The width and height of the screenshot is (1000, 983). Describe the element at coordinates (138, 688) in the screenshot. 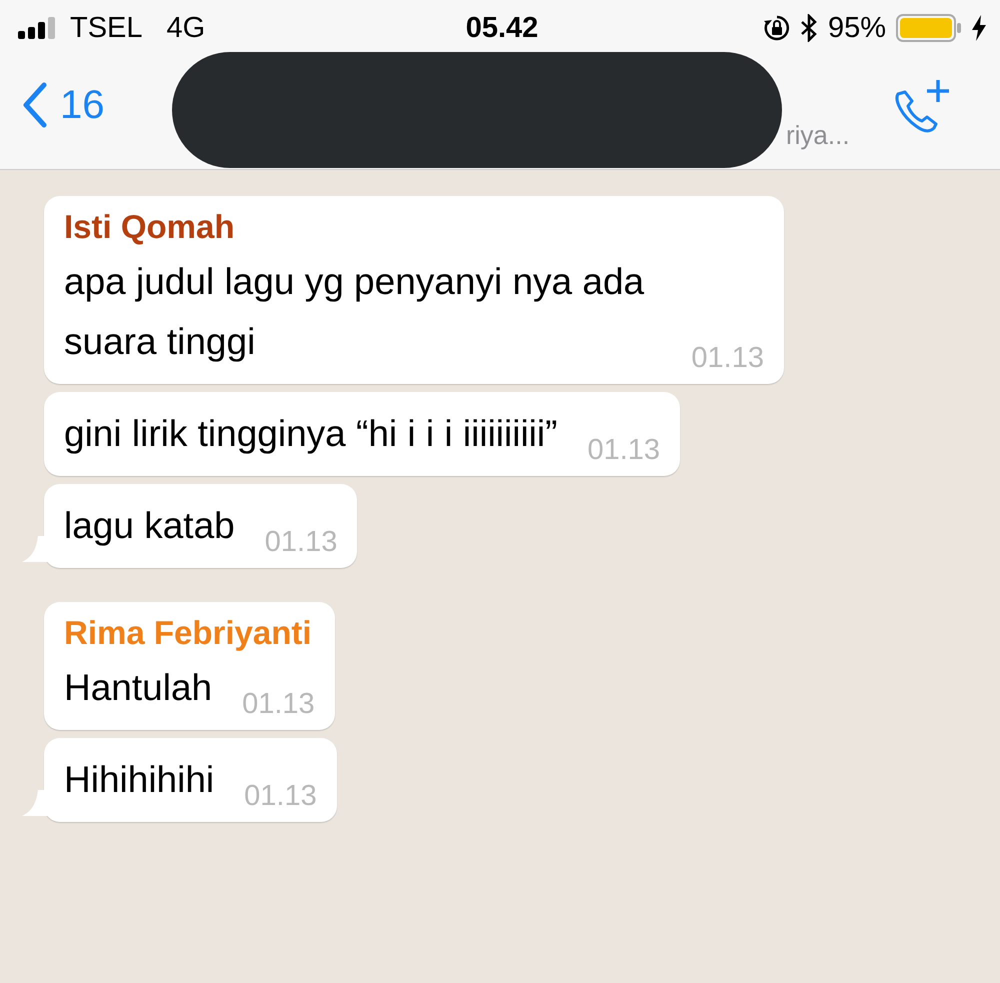

I see `message-text: Hantulah` at that location.